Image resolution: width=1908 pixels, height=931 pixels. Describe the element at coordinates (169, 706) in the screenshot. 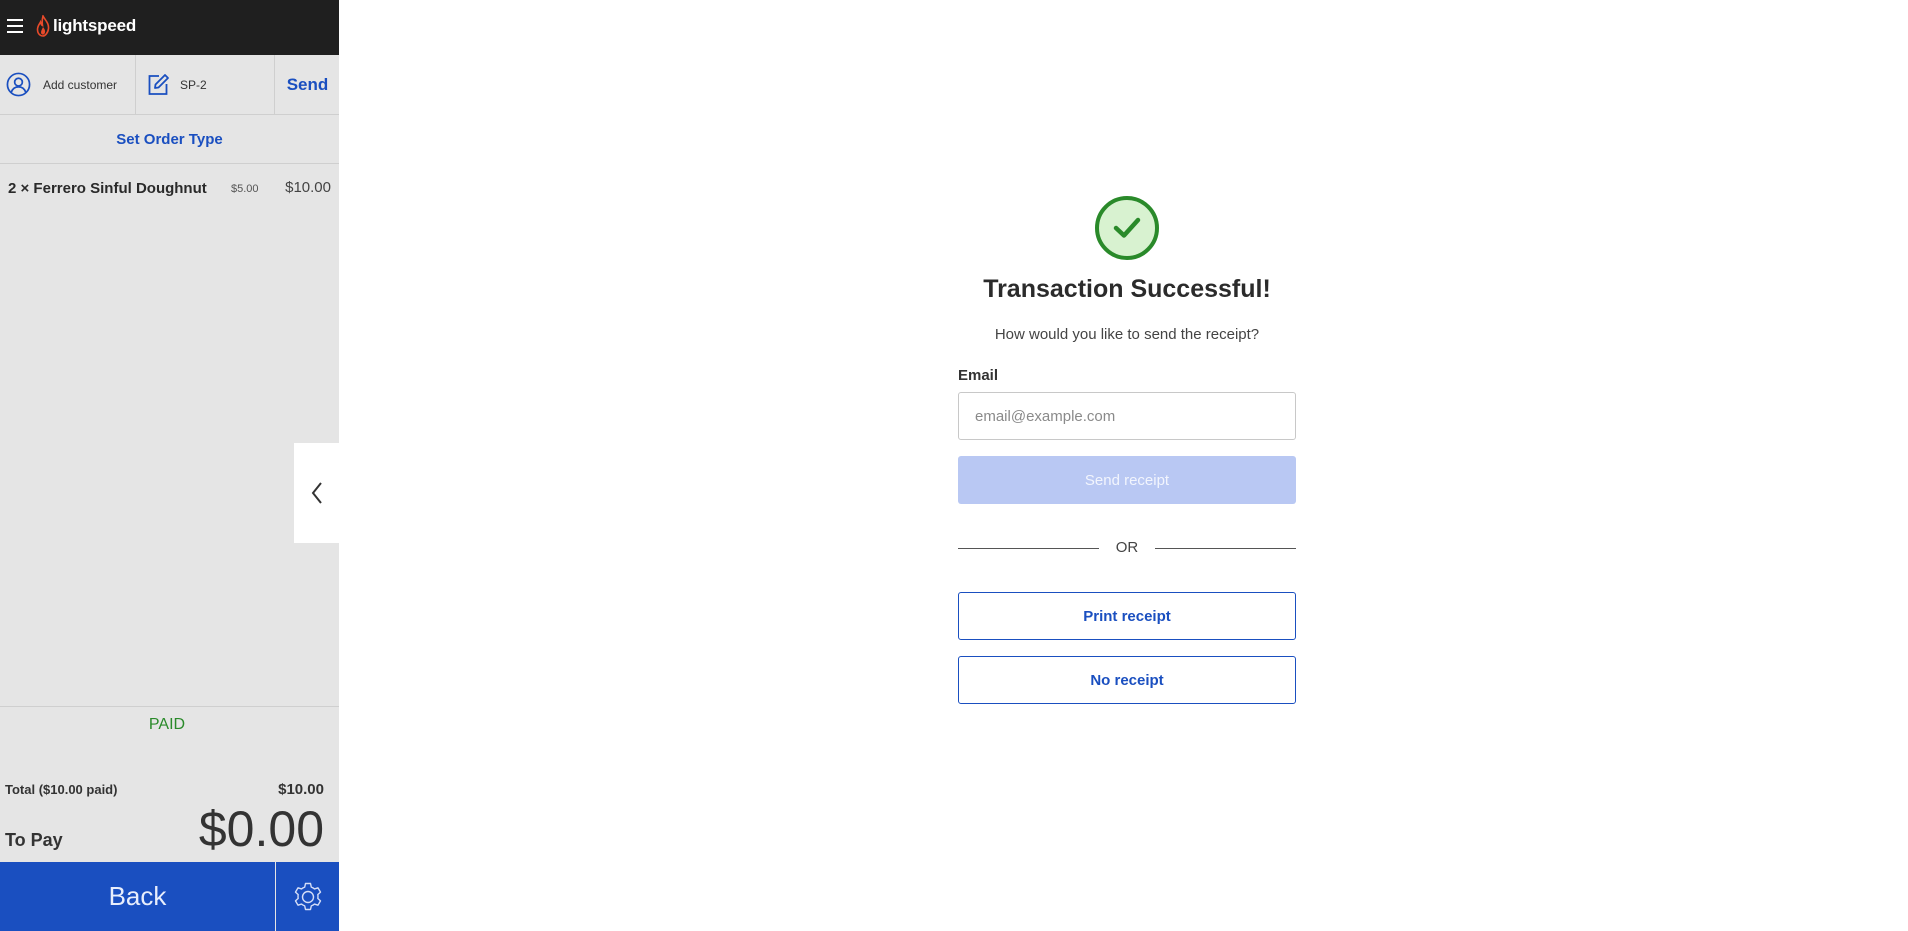

I see `divider` at that location.